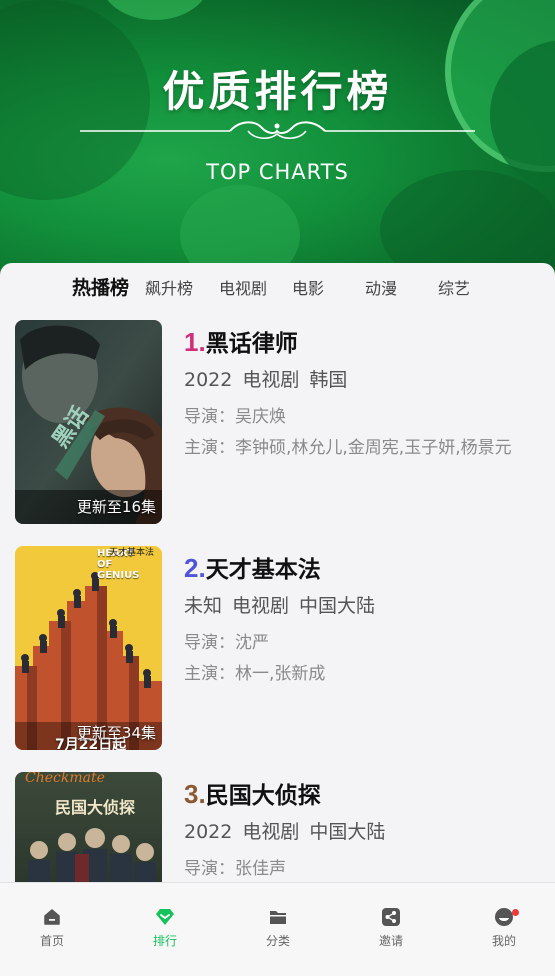 The width and height of the screenshot is (555, 976). I want to click on poster-title: 民国大侦探, so click(95, 807).